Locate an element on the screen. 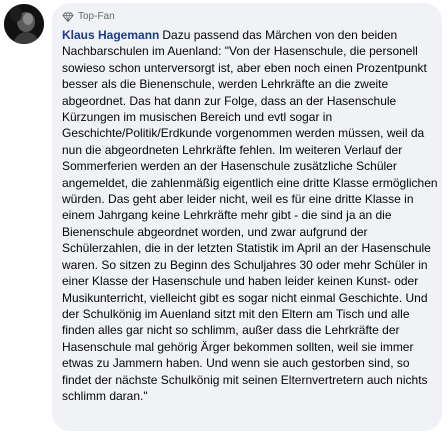 The height and width of the screenshot is (437, 448). avatar is located at coordinates (24, 24).